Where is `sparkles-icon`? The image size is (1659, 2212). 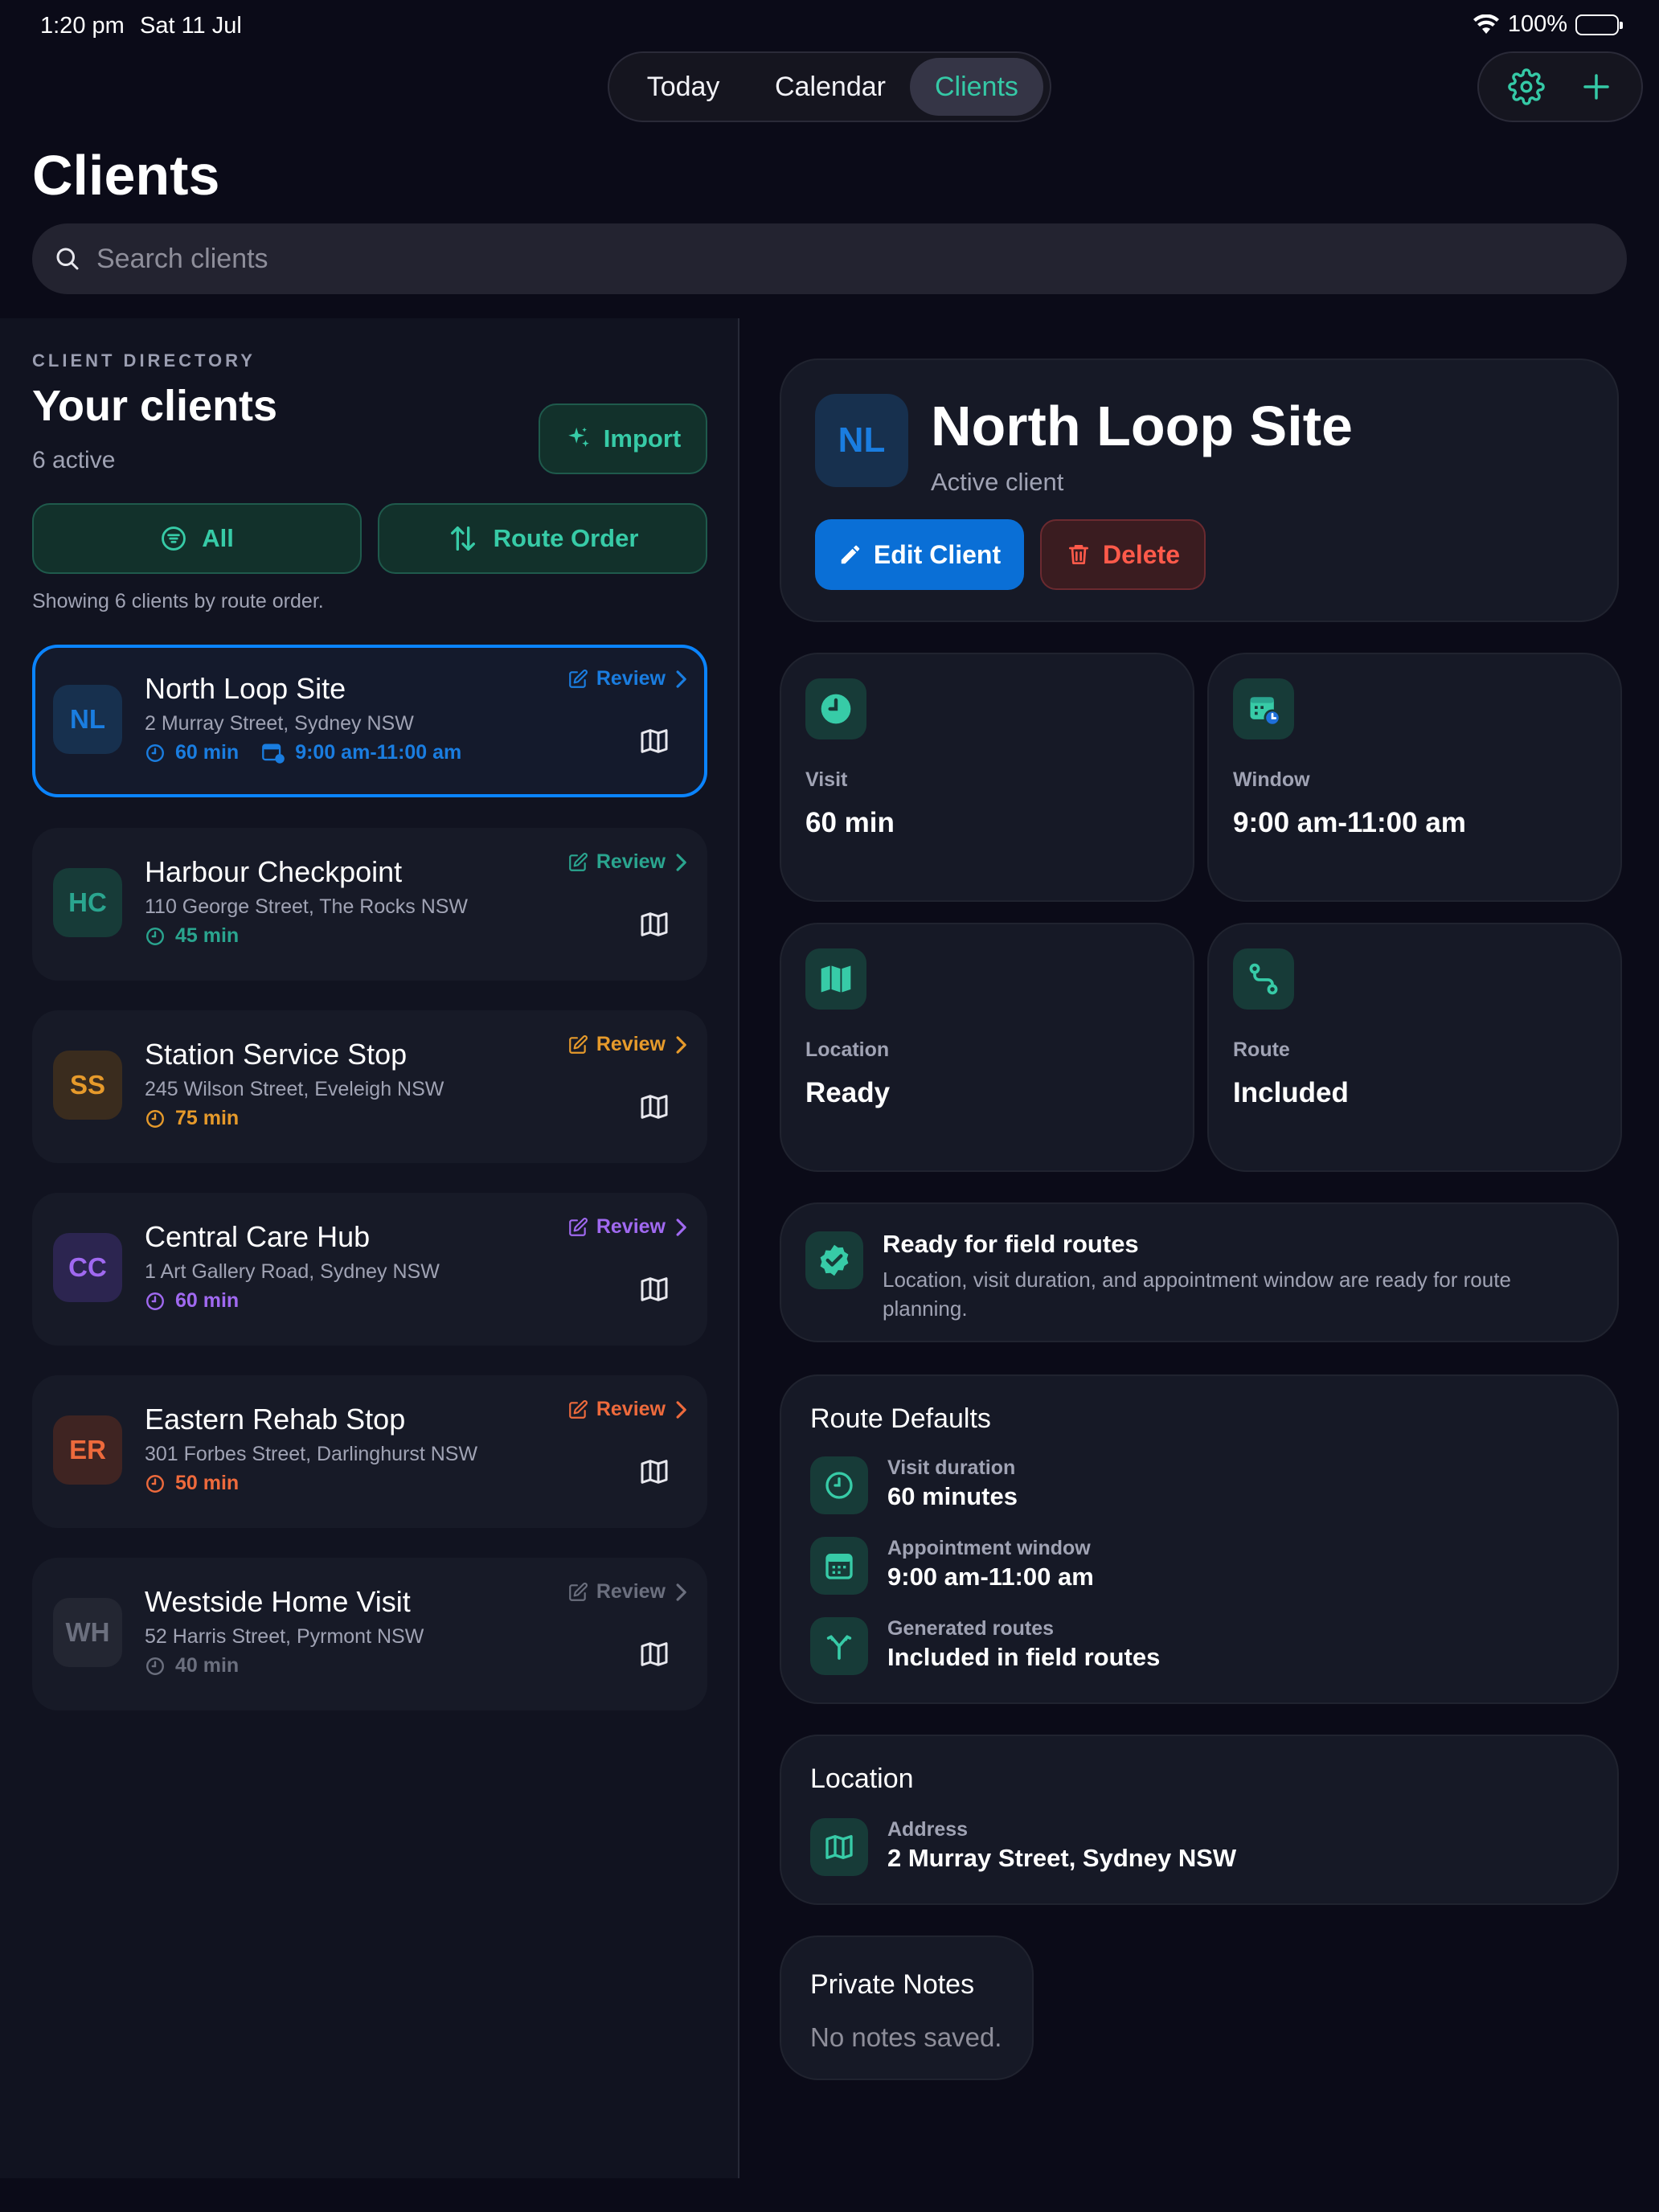
sparkles-icon is located at coordinates (578, 439).